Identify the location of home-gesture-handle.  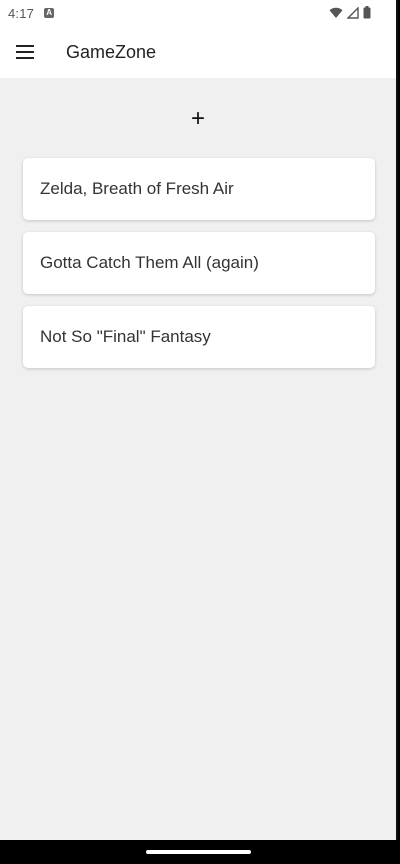
(198, 852).